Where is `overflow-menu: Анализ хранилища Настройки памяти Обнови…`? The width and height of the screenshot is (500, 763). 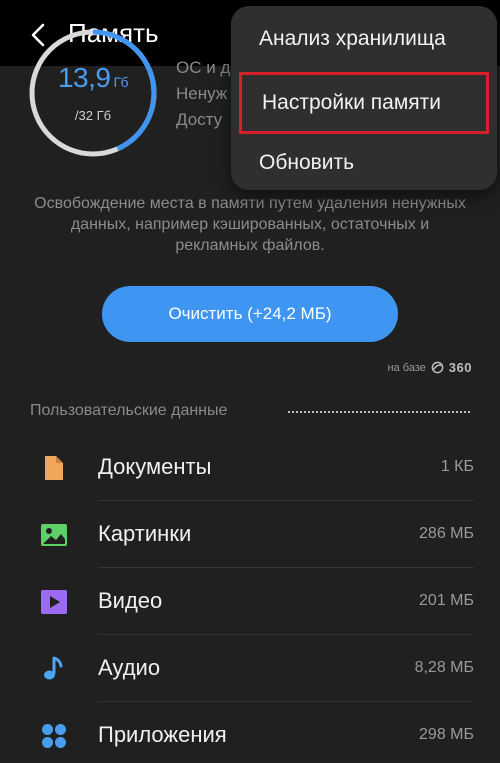 overflow-menu: Анализ хранилища Настройки памяти Обнови… is located at coordinates (364, 98).